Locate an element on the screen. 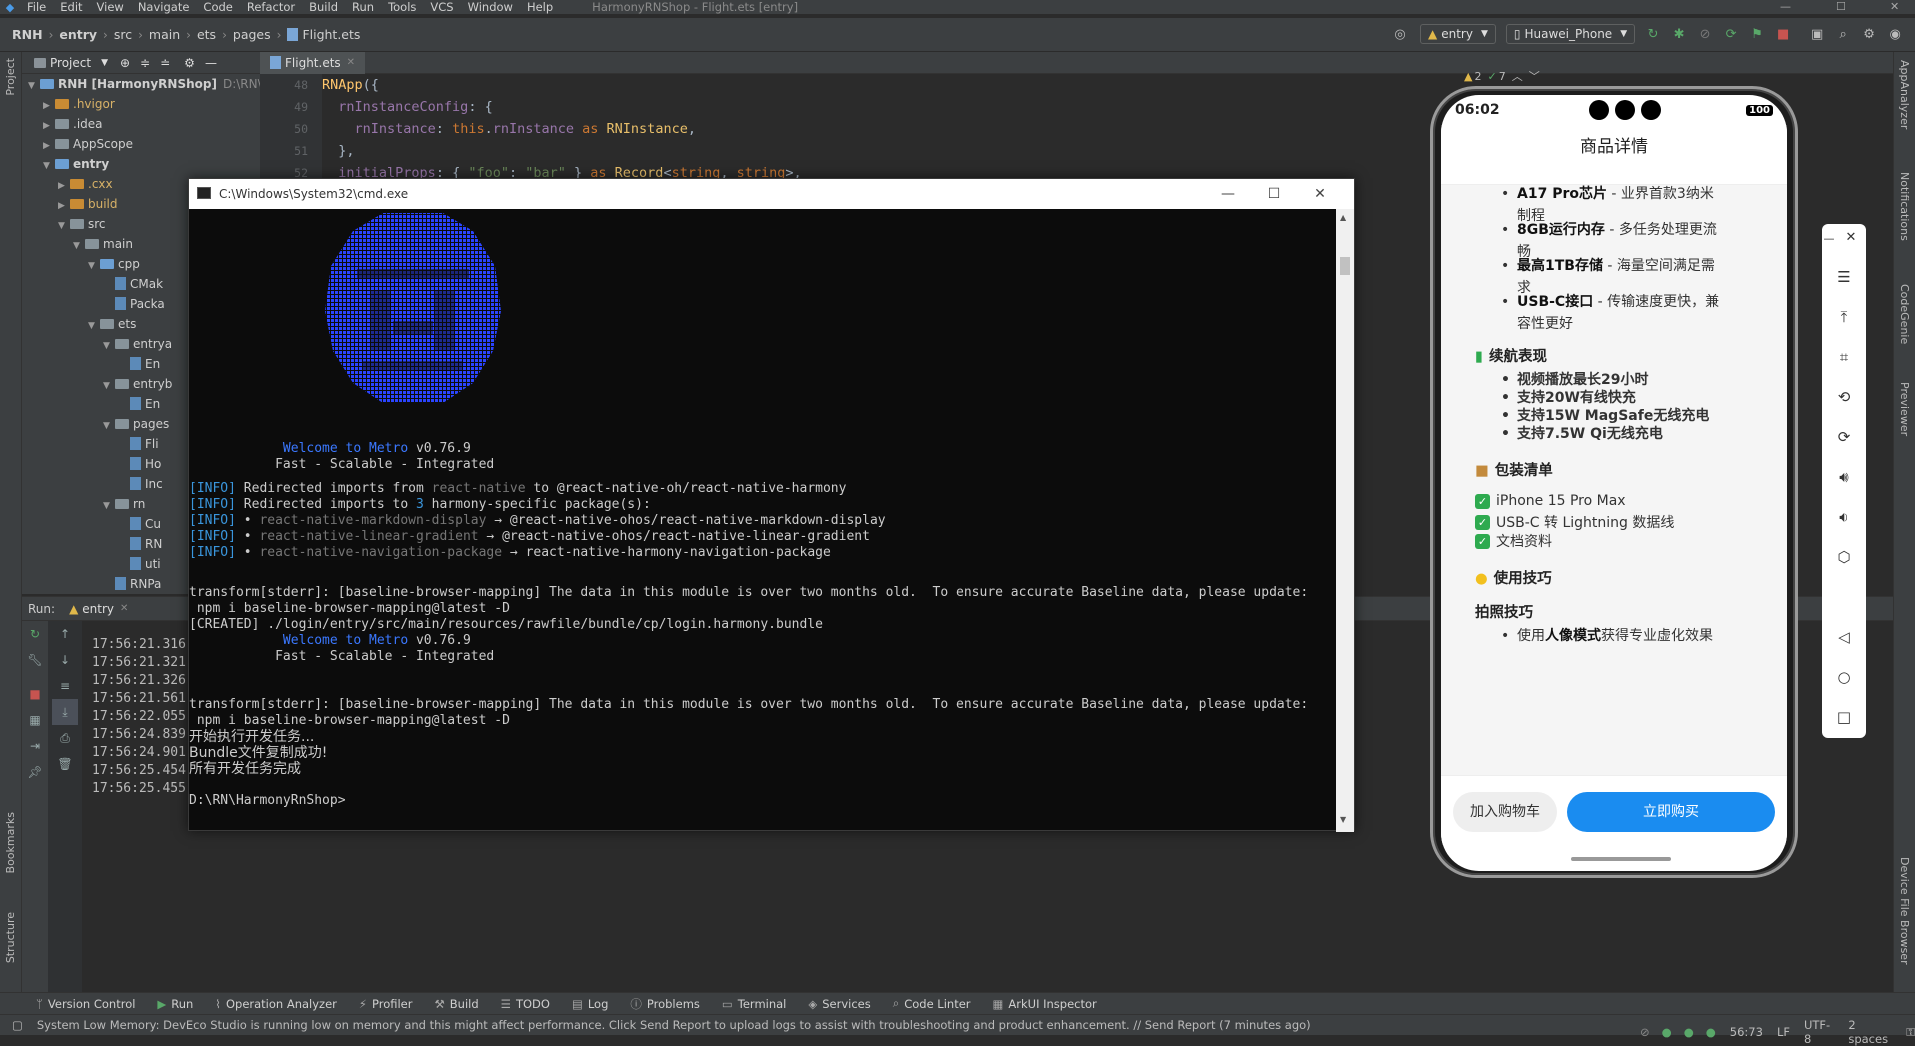  stripe-project: Project is located at coordinates (10, 77).